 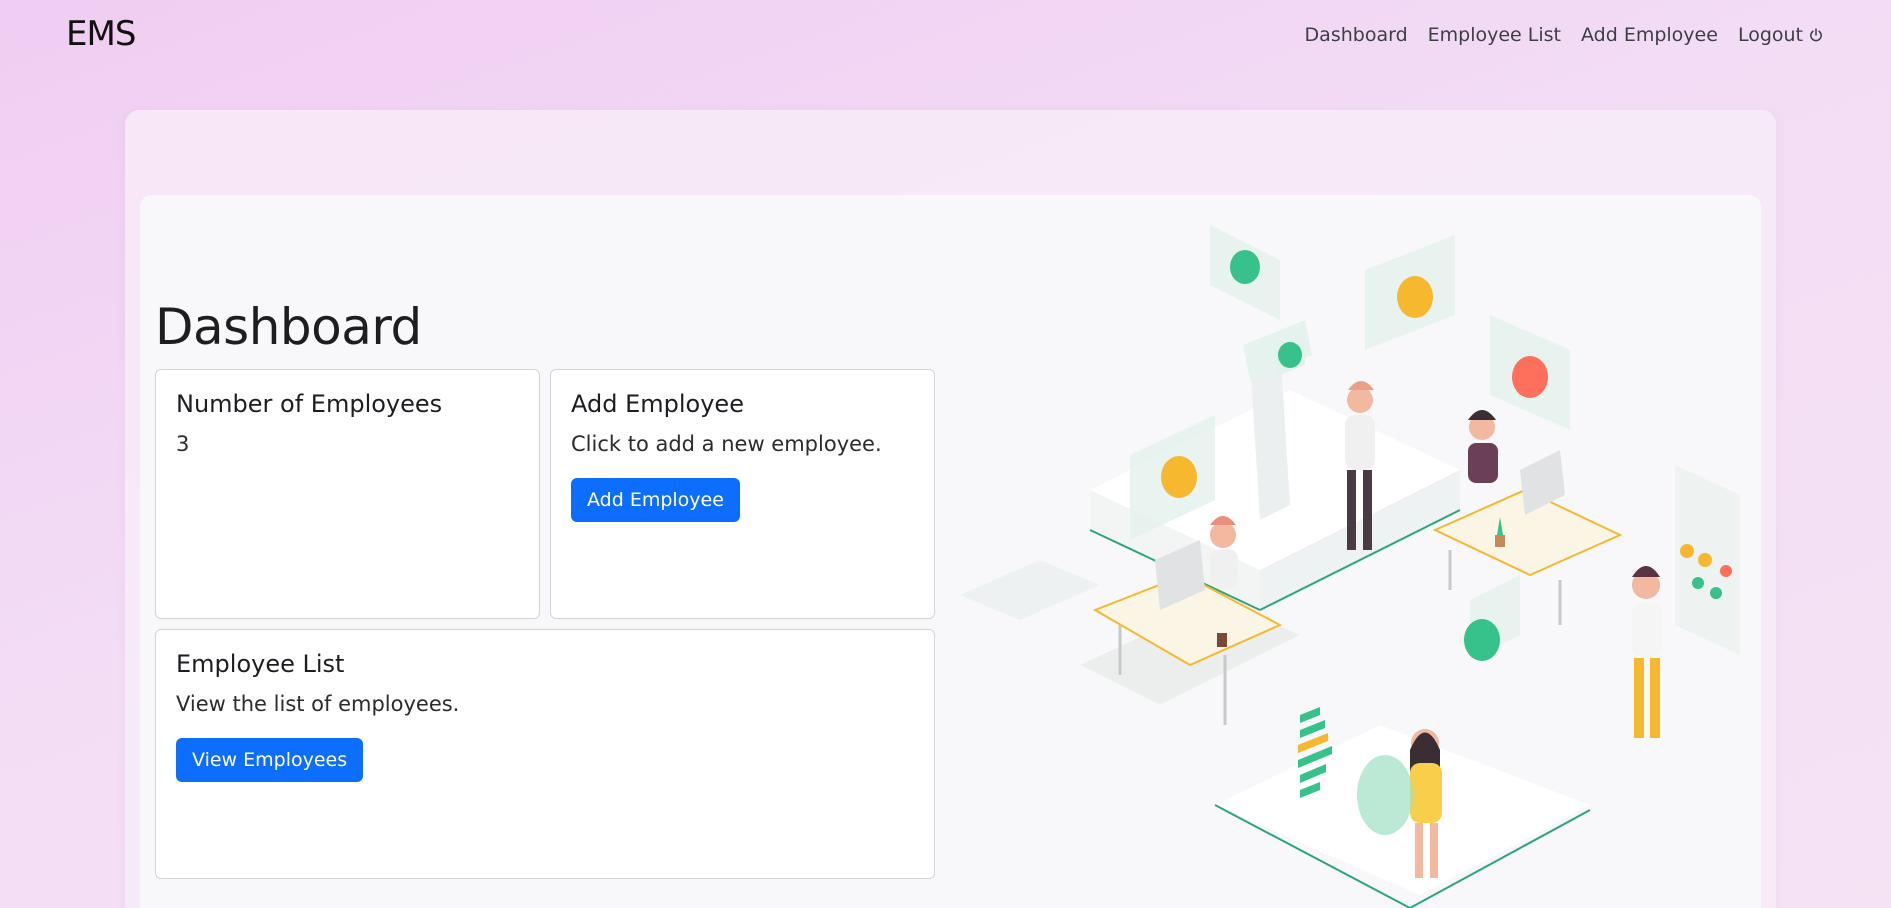 I want to click on nav-add-employee: Add Employee, so click(x=1649, y=35).